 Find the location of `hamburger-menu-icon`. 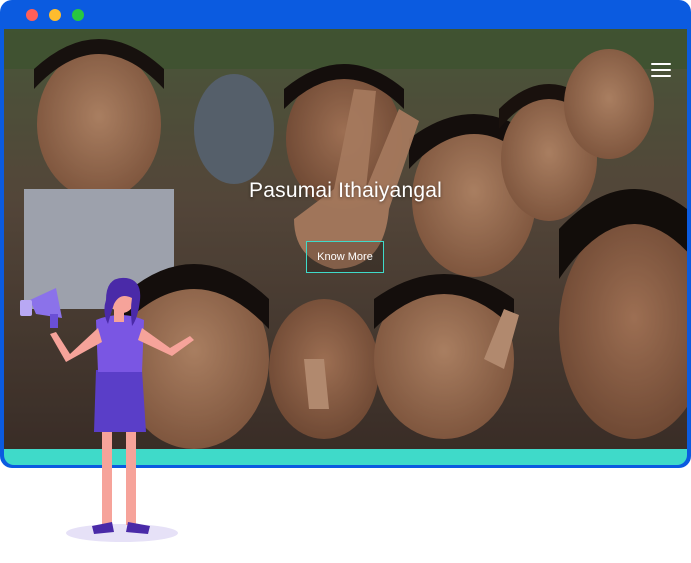

hamburger-menu-icon is located at coordinates (661, 71).